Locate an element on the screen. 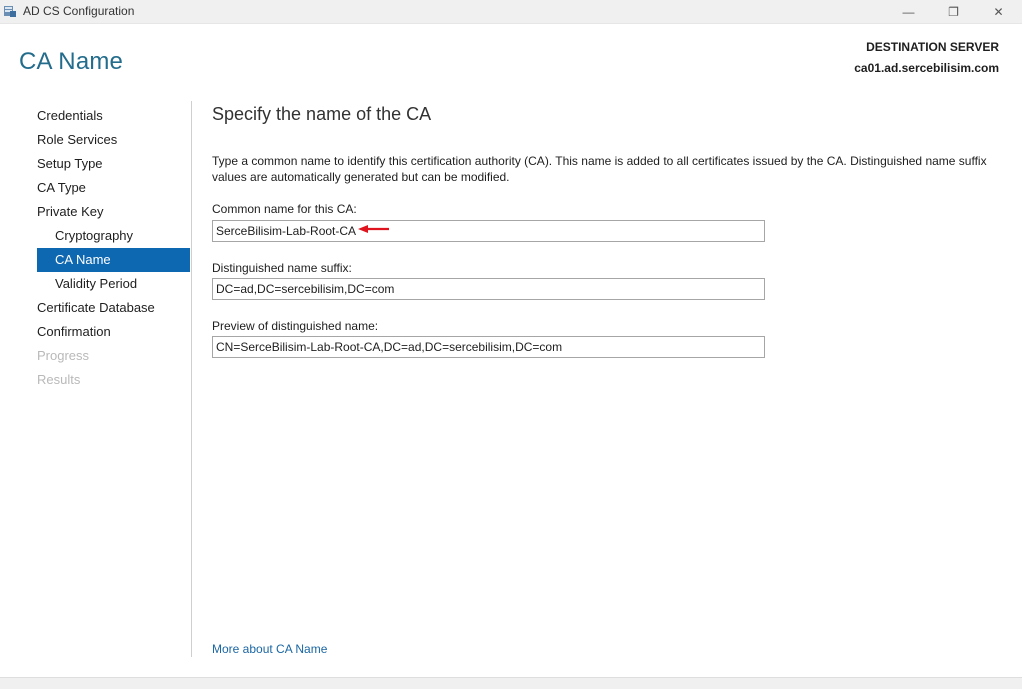  destination-server-label: DESTINATION SERVER is located at coordinates (932, 47).